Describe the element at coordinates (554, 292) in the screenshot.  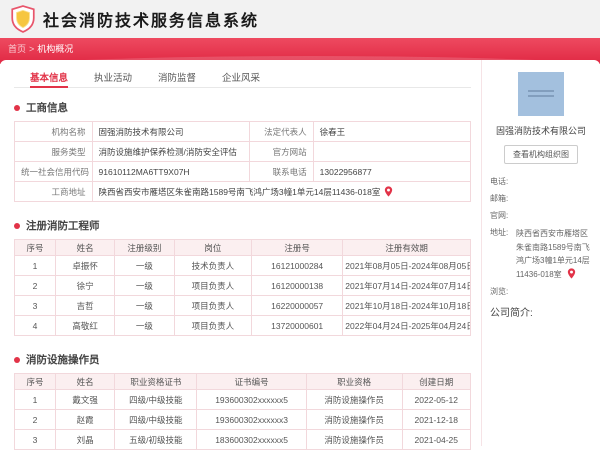
I see `views-value` at that location.